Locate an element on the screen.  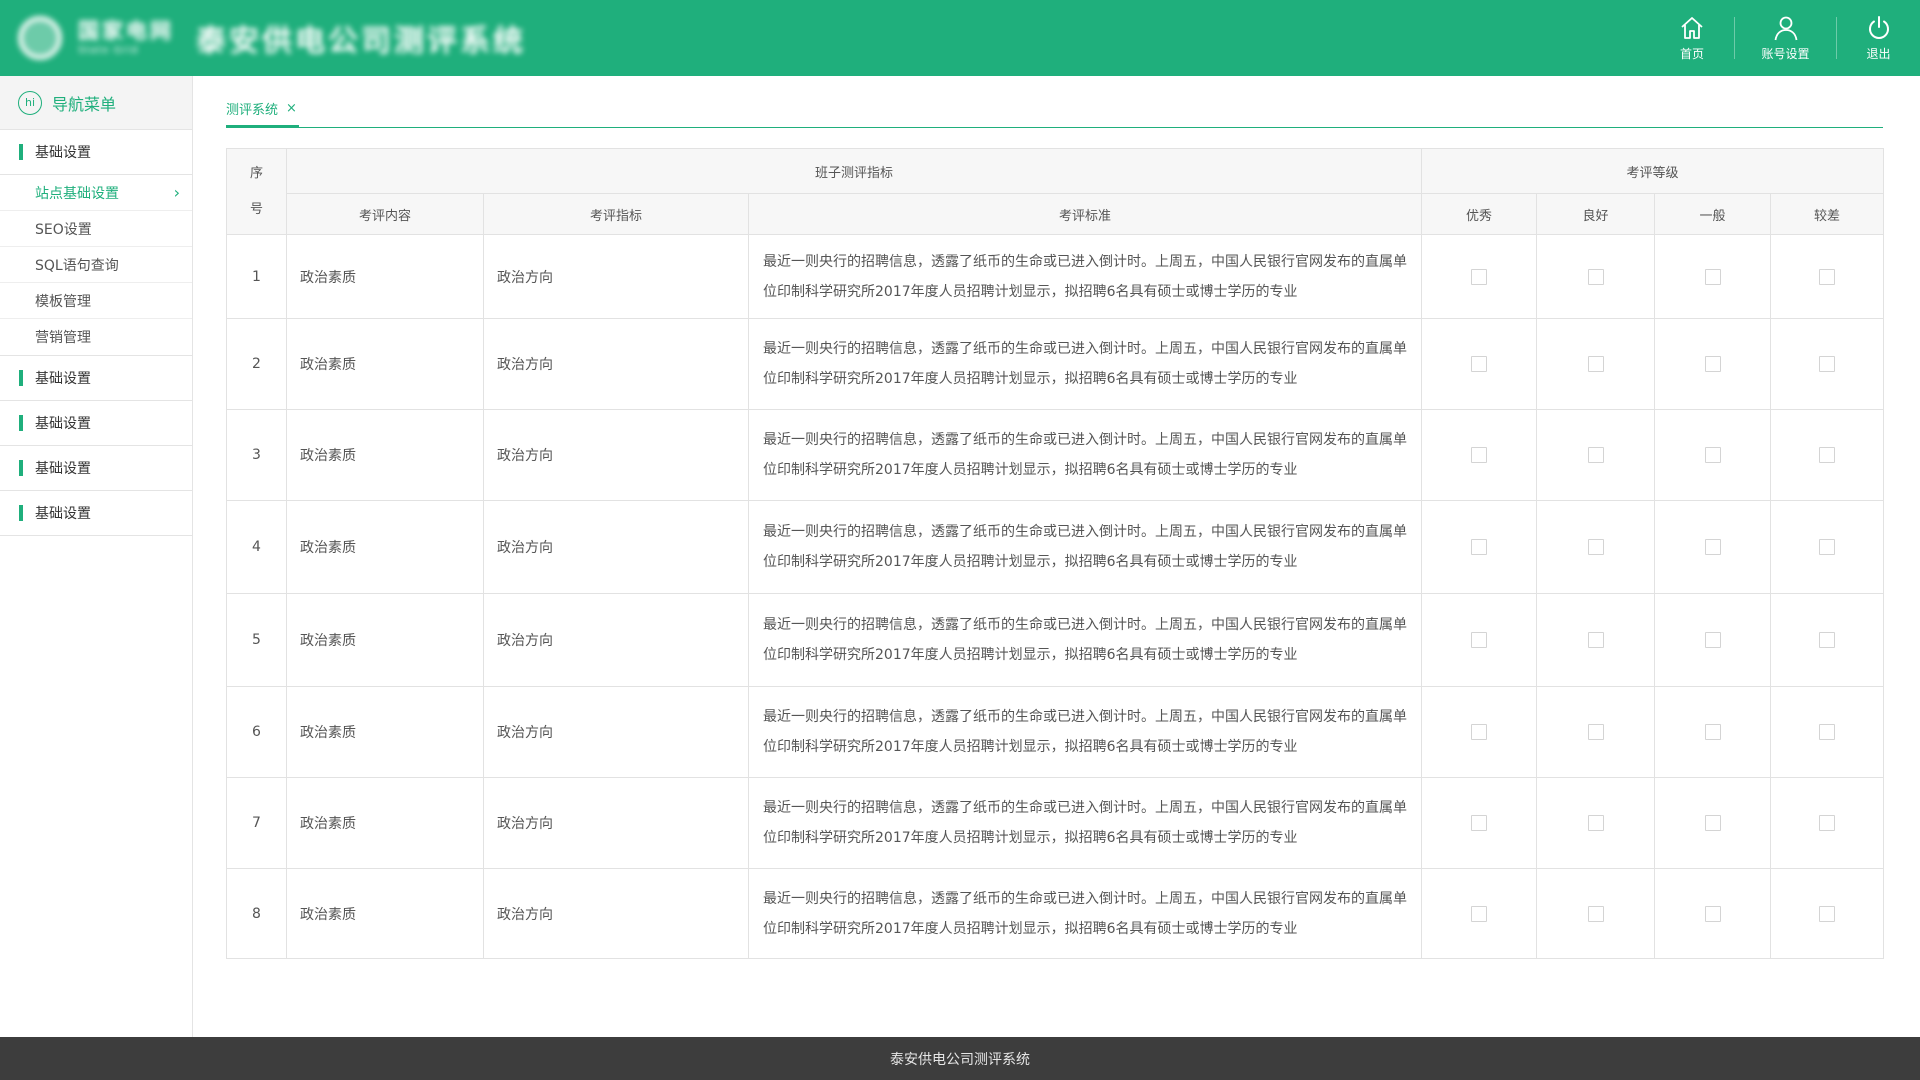
row-number: 4 is located at coordinates (256, 547).